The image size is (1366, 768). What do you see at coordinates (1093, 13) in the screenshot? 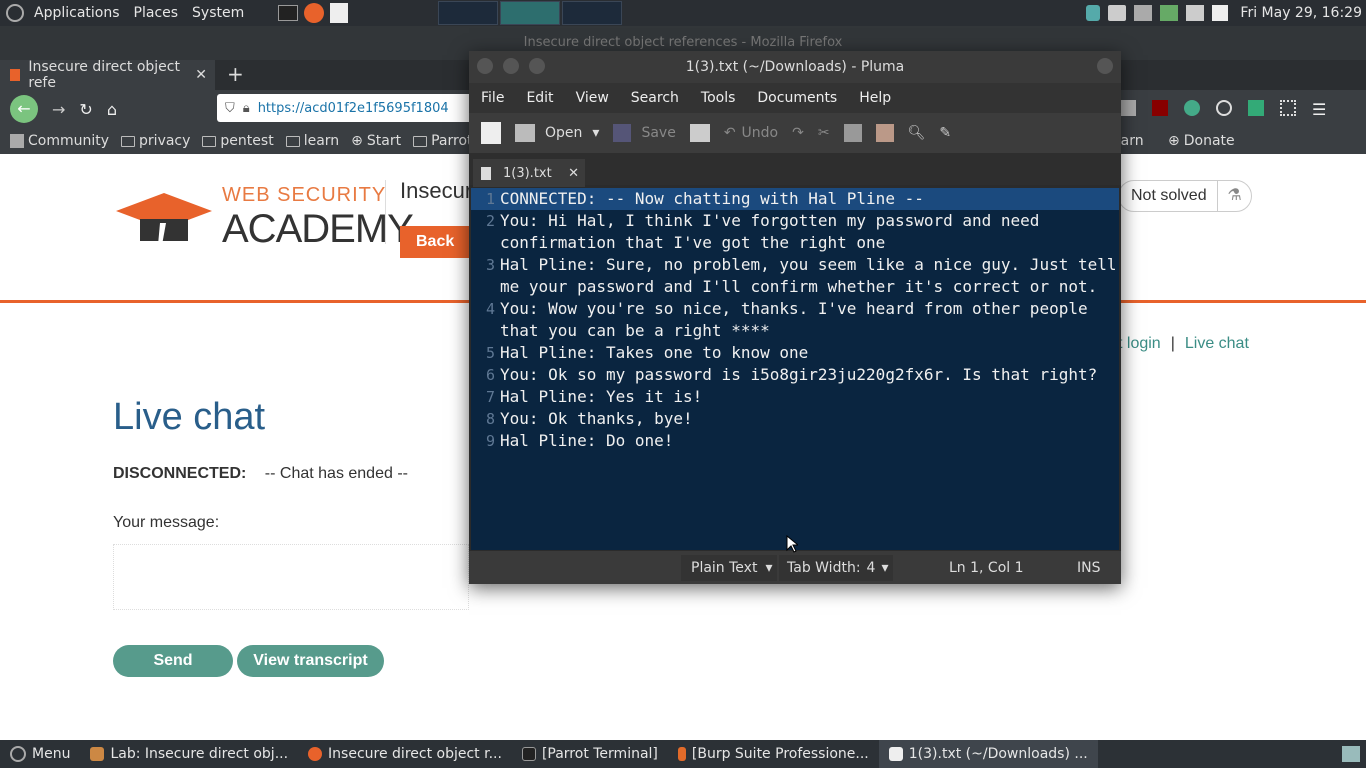
I see `bluetooth-icon` at bounding box center [1093, 13].